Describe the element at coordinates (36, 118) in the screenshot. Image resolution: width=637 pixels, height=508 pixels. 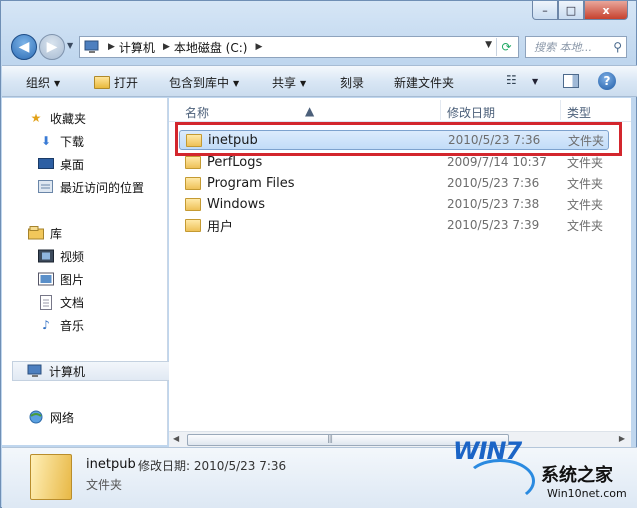
I see `star-icon: ★` at that location.